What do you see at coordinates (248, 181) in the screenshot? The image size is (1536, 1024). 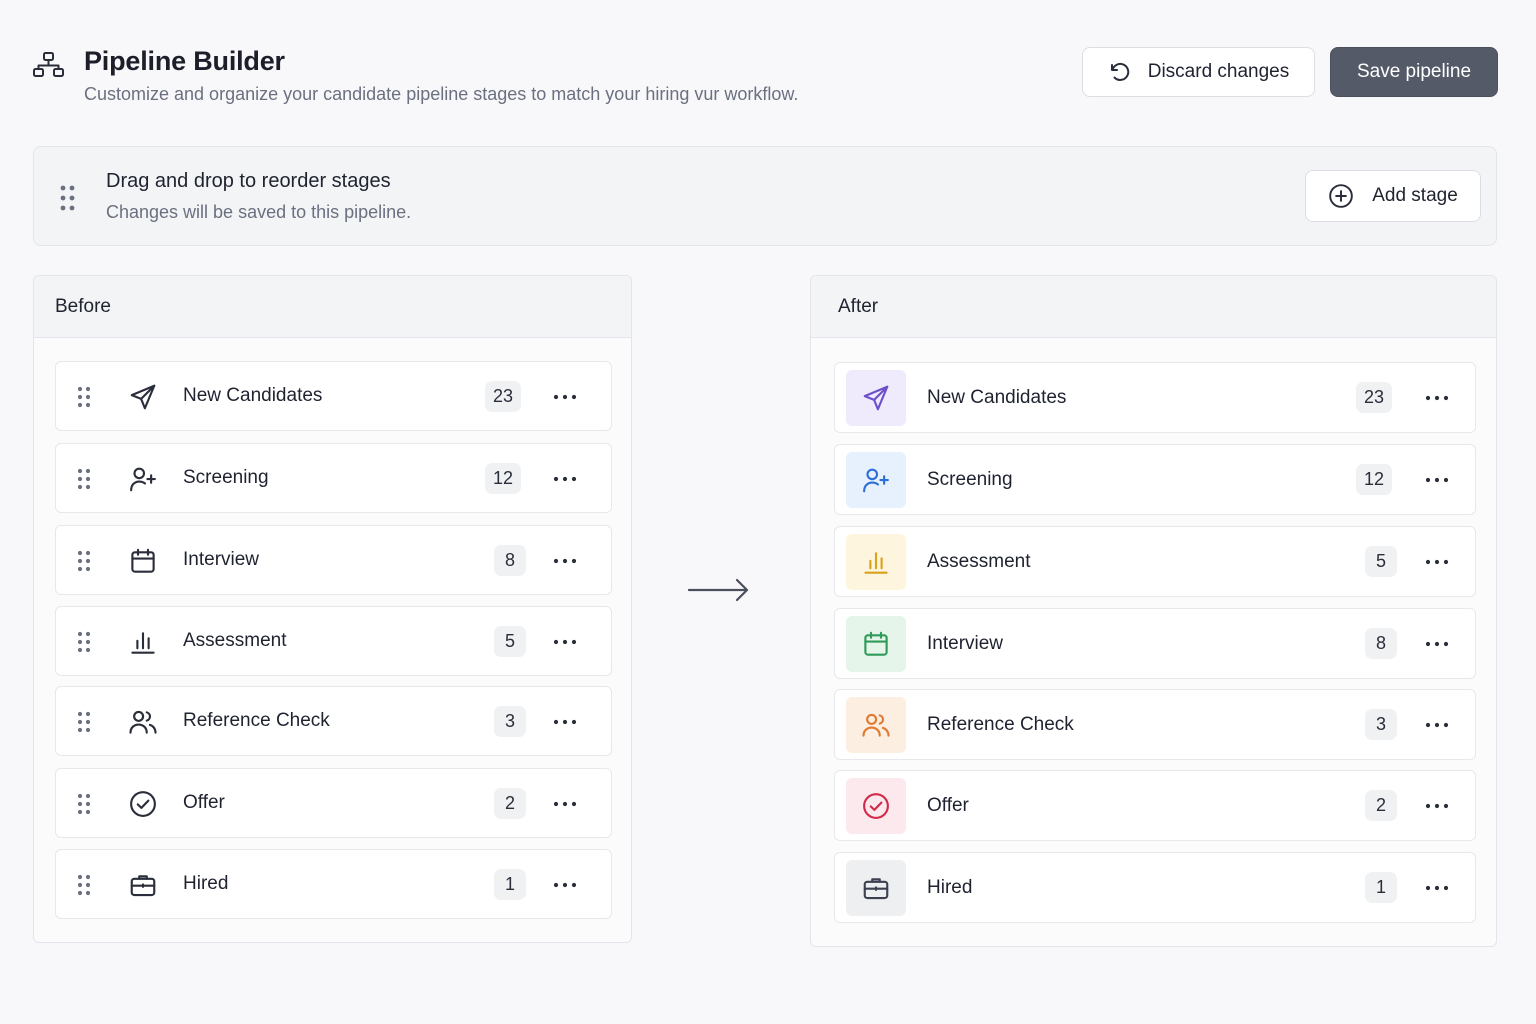 I see `info-title: Drag and drop to reorder stages` at bounding box center [248, 181].